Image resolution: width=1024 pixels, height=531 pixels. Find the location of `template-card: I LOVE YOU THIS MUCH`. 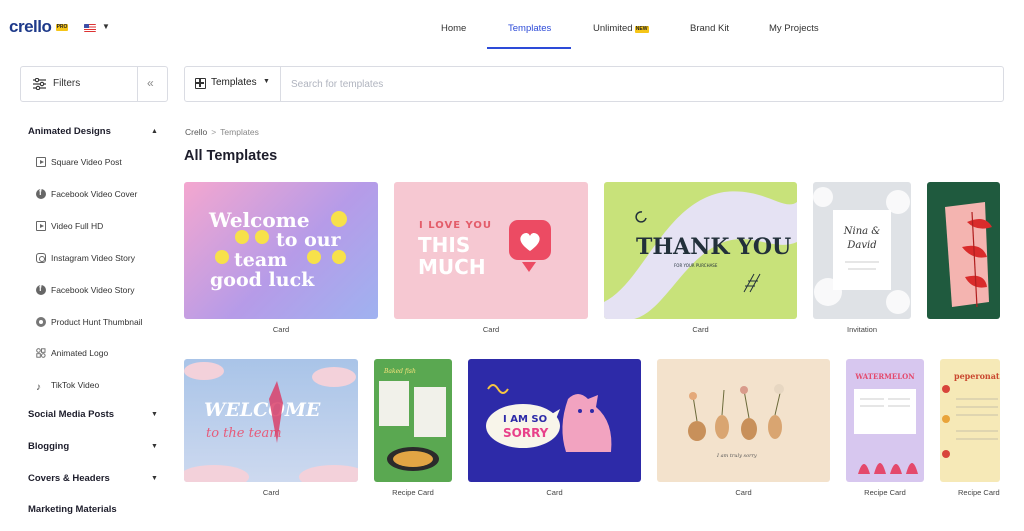

template-card: I LOVE YOU THIS MUCH is located at coordinates (491, 250).